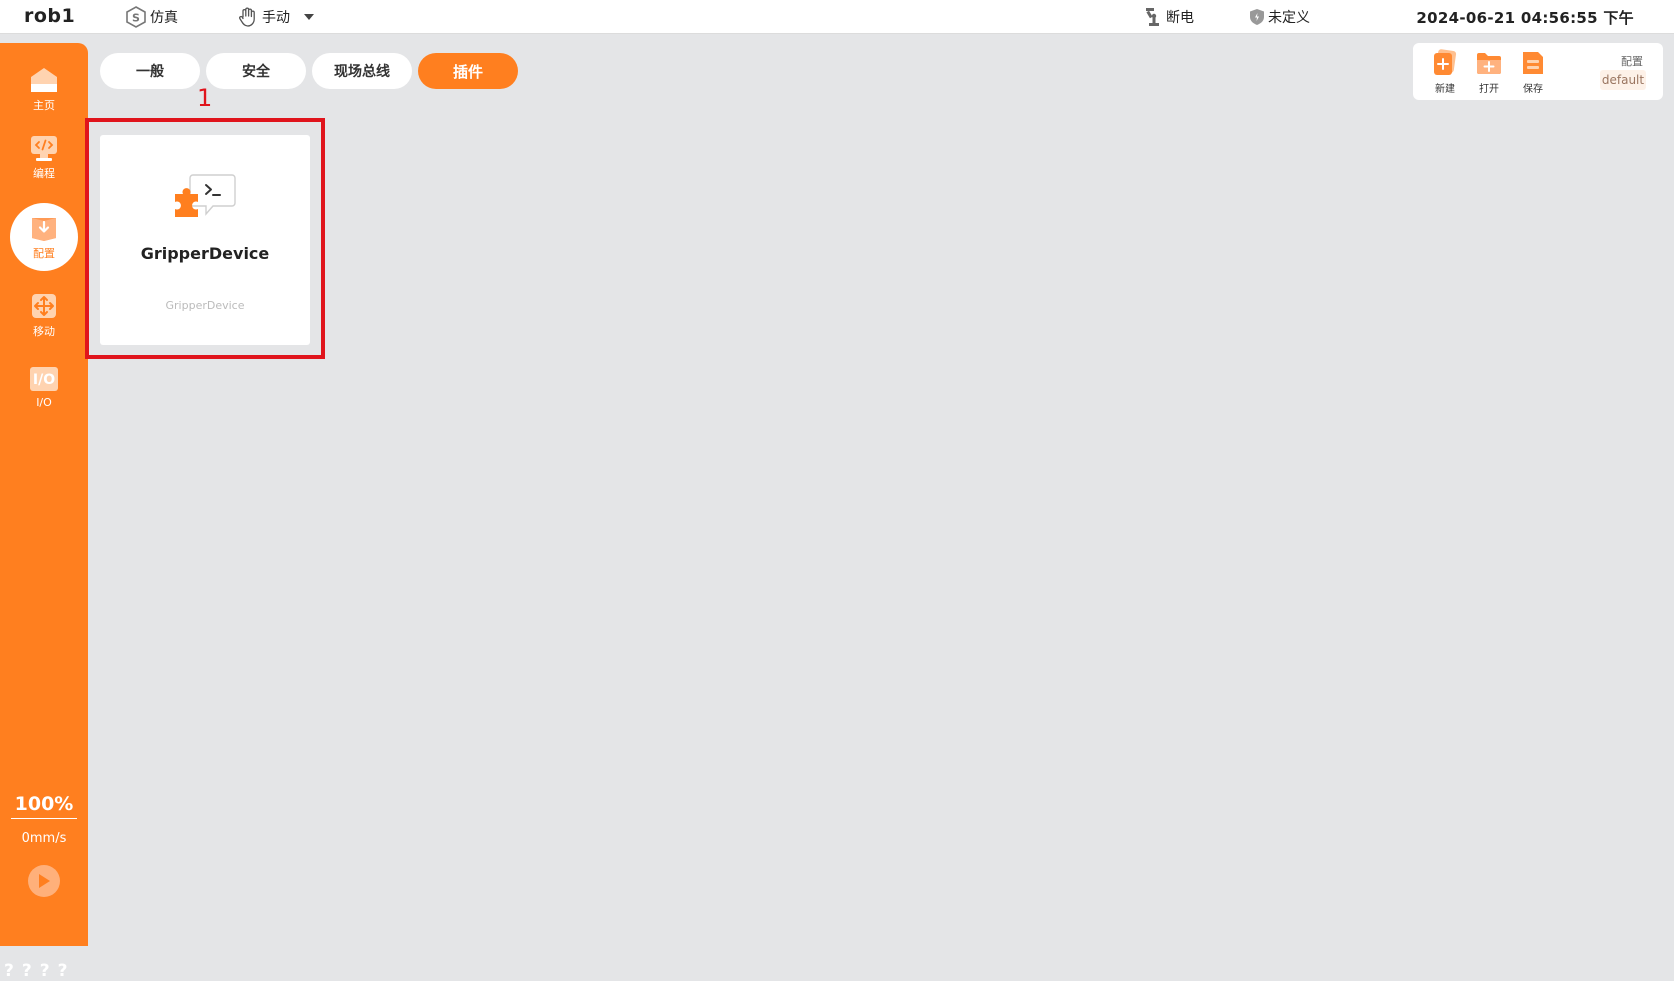  What do you see at coordinates (44, 838) in the screenshot?
I see `speed-value: 0mm/s` at bounding box center [44, 838].